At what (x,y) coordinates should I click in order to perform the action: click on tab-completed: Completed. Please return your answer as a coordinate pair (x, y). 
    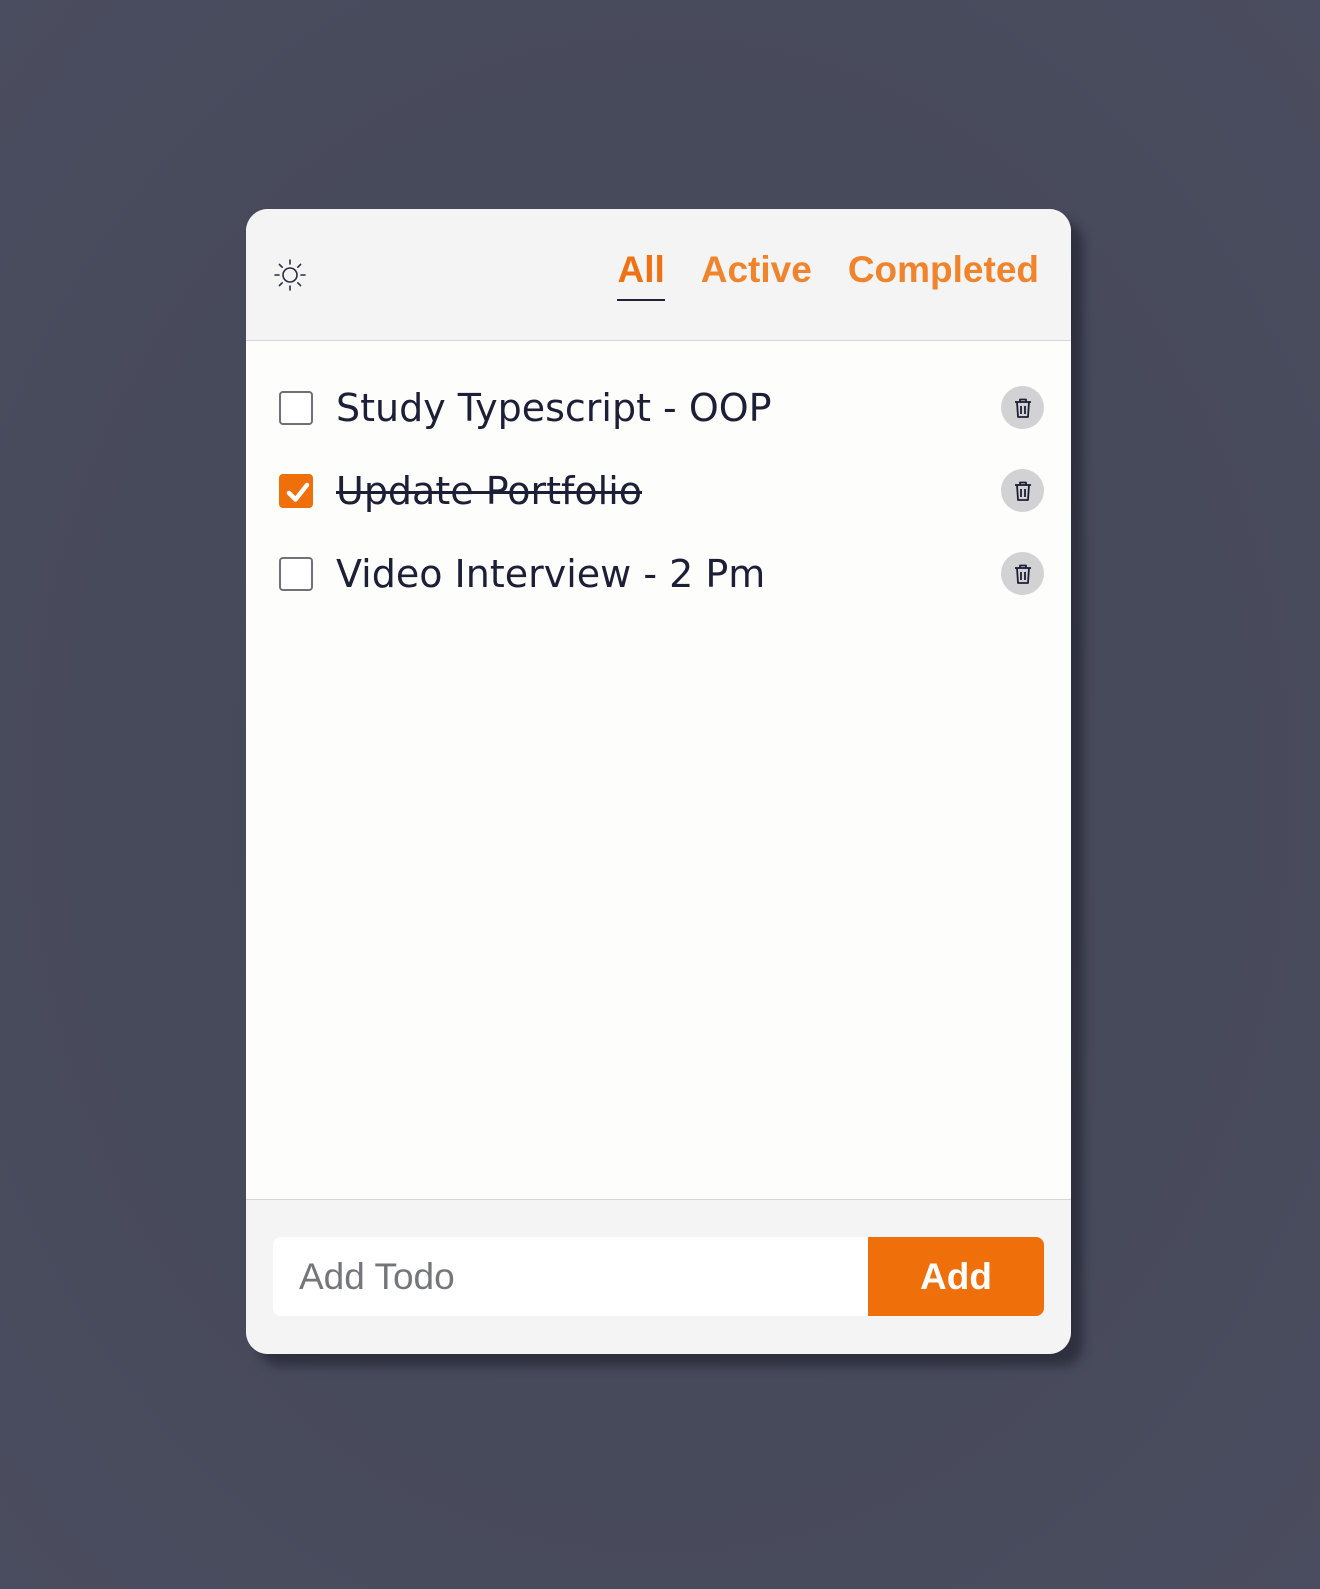
    Looking at the image, I should click on (943, 273).